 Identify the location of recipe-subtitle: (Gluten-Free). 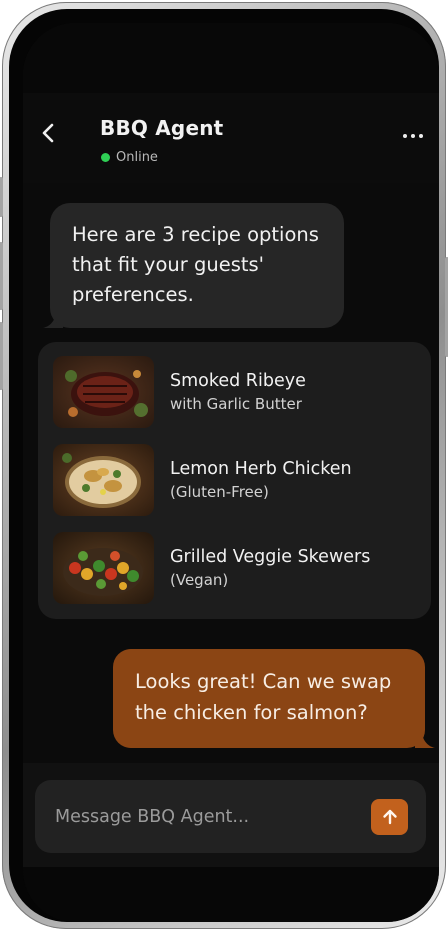
(219, 492).